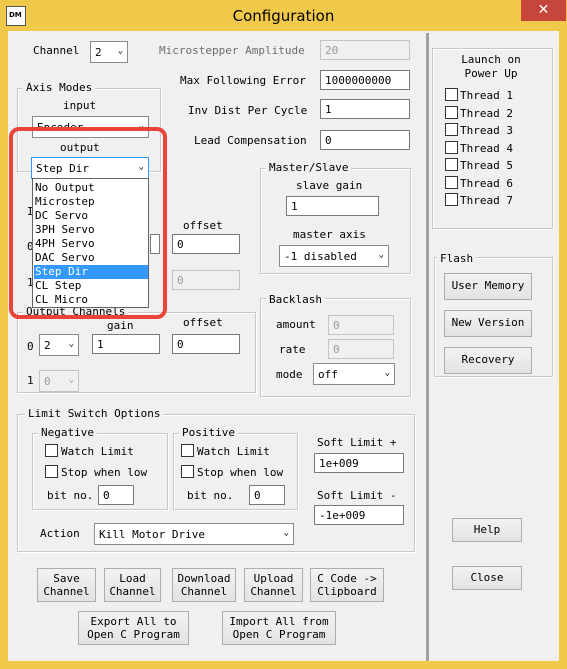 This screenshot has height=669, width=567. I want to click on master-axis-select: -1 disabled ⌄, so click(334, 256).